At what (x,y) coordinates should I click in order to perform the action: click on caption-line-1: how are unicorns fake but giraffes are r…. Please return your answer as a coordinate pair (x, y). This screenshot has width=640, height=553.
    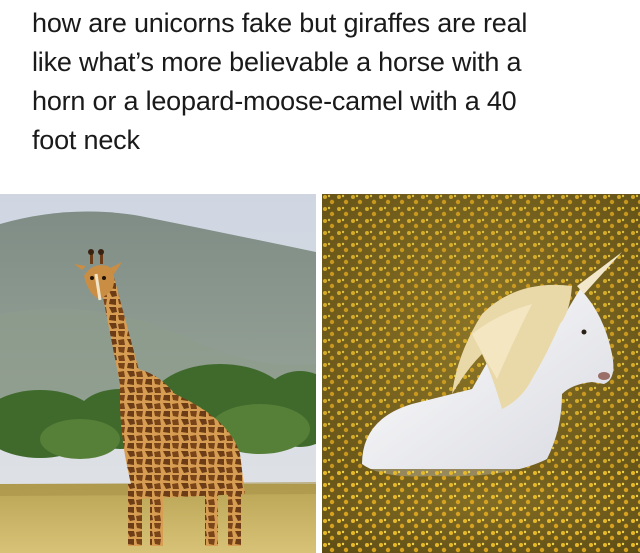
    Looking at the image, I should click on (280, 23).